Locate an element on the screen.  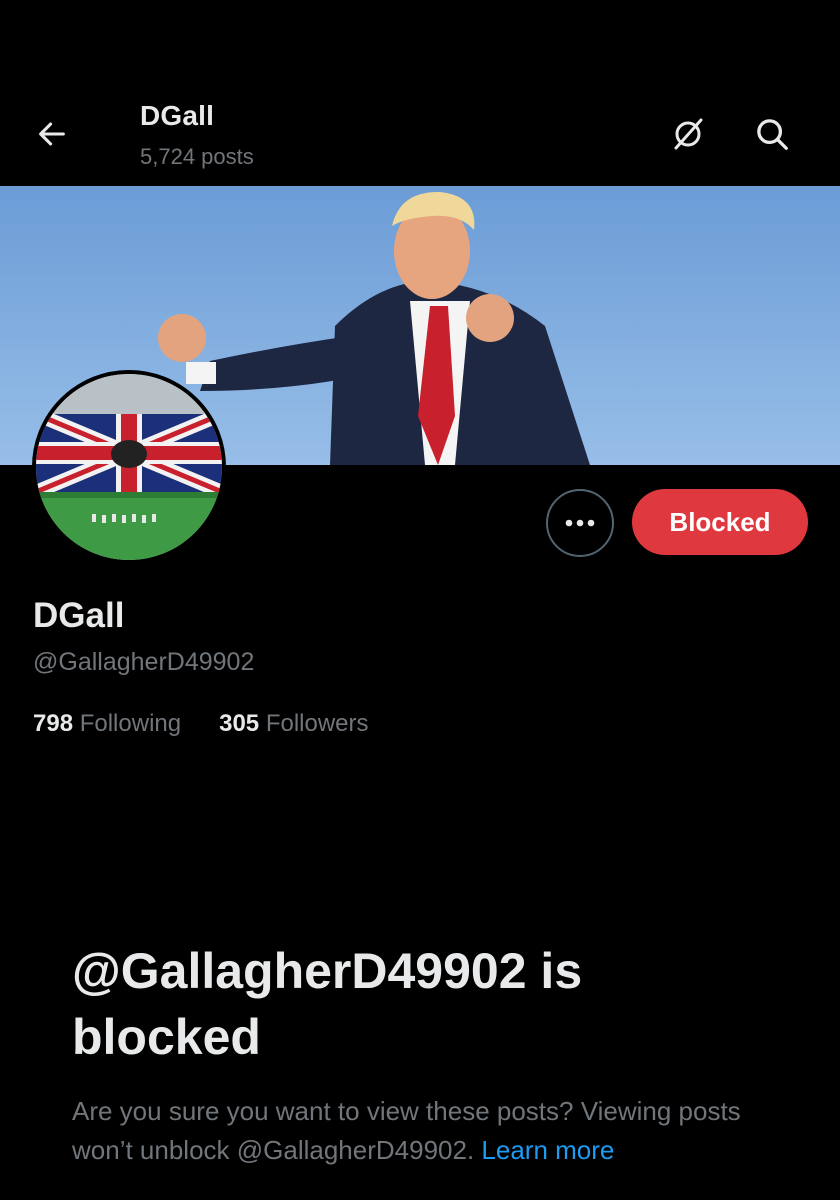
grok-icon is located at coordinates (688, 134).